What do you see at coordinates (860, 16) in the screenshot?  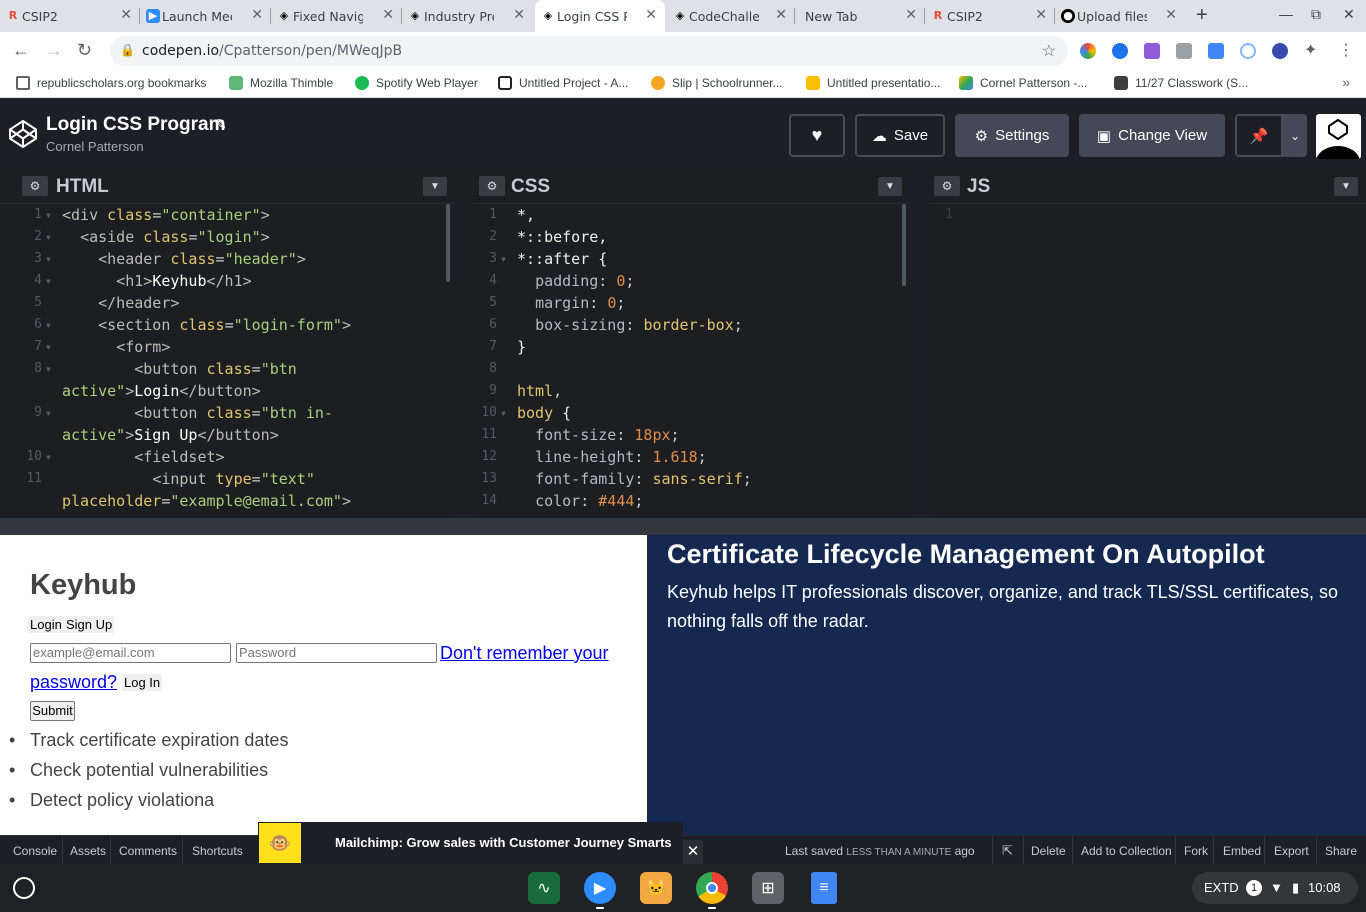 I see `browser-tab: New Tab ✕` at bounding box center [860, 16].